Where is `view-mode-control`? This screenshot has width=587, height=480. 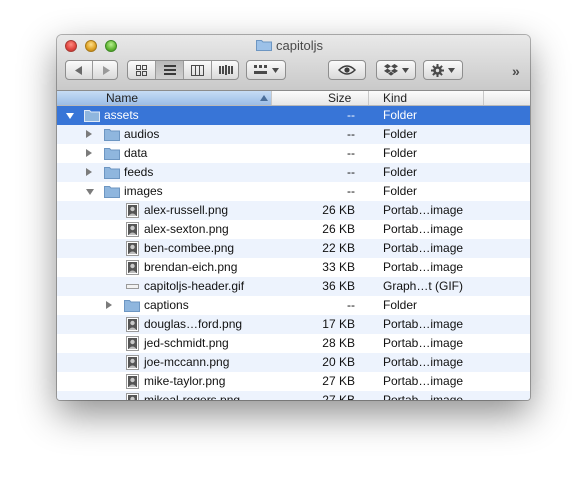
view-mode-control is located at coordinates (183, 70).